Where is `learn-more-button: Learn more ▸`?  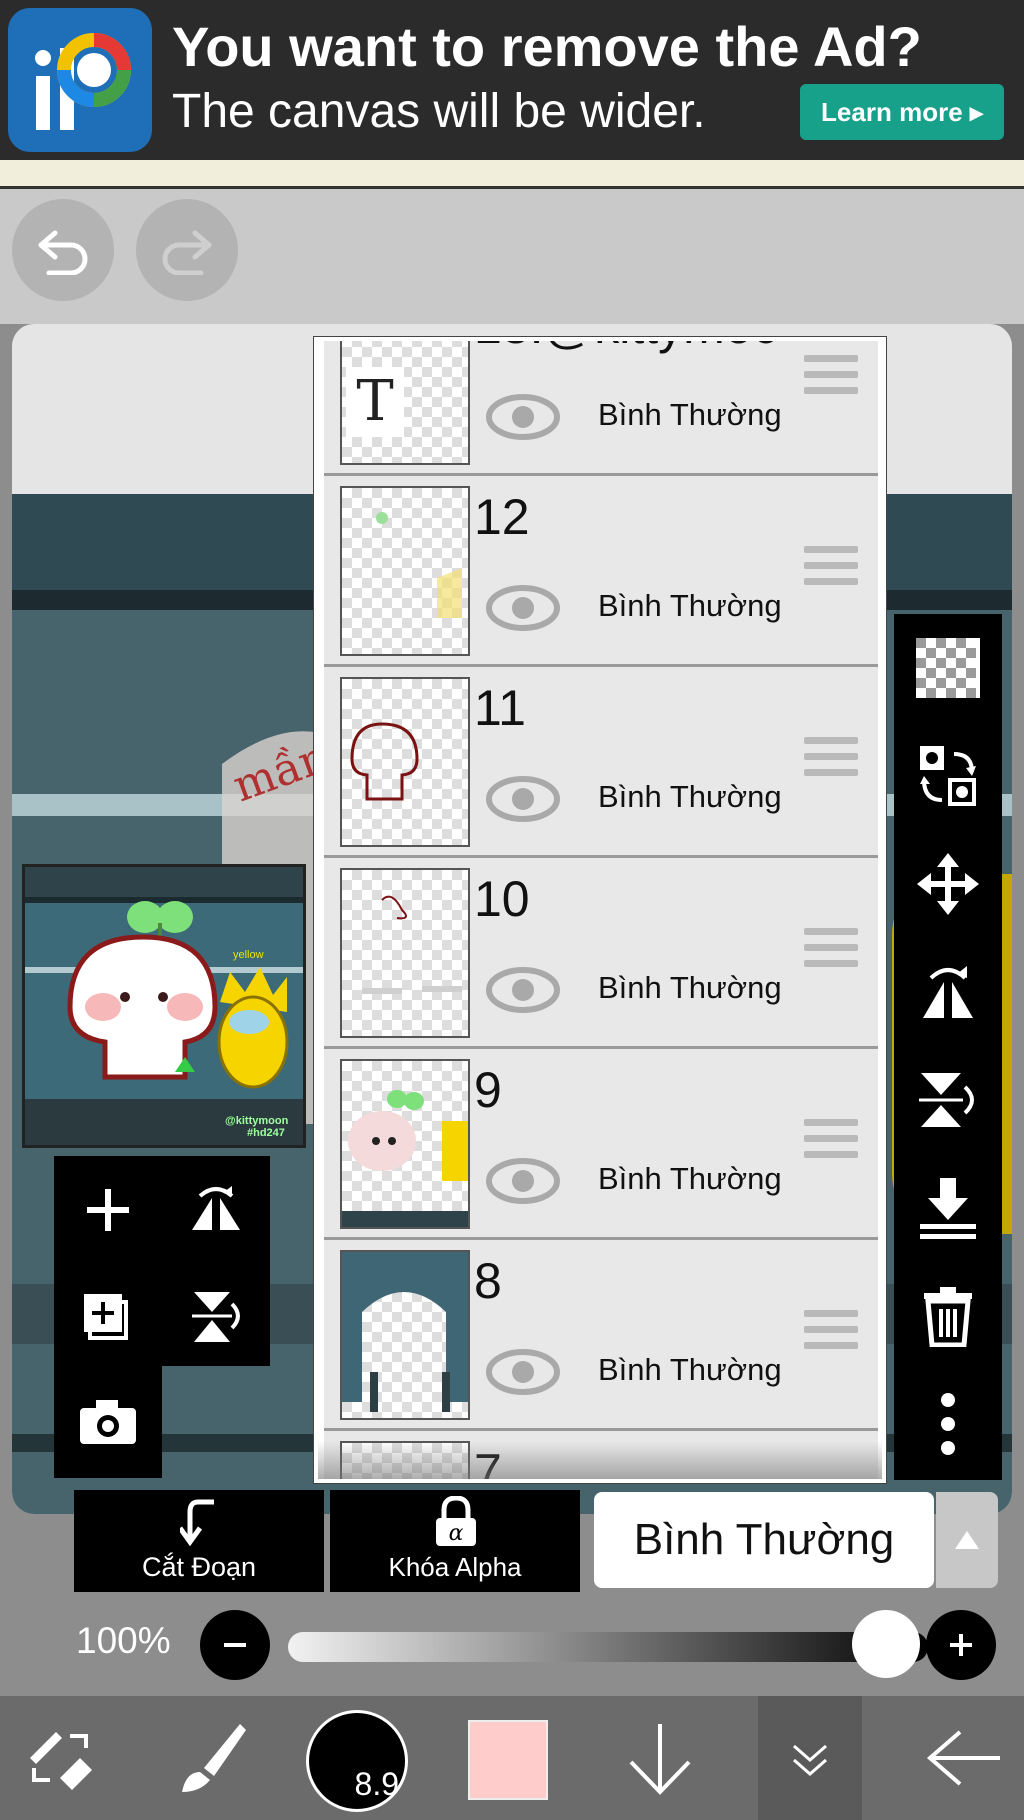
learn-more-button: Learn more ▸ is located at coordinates (902, 112).